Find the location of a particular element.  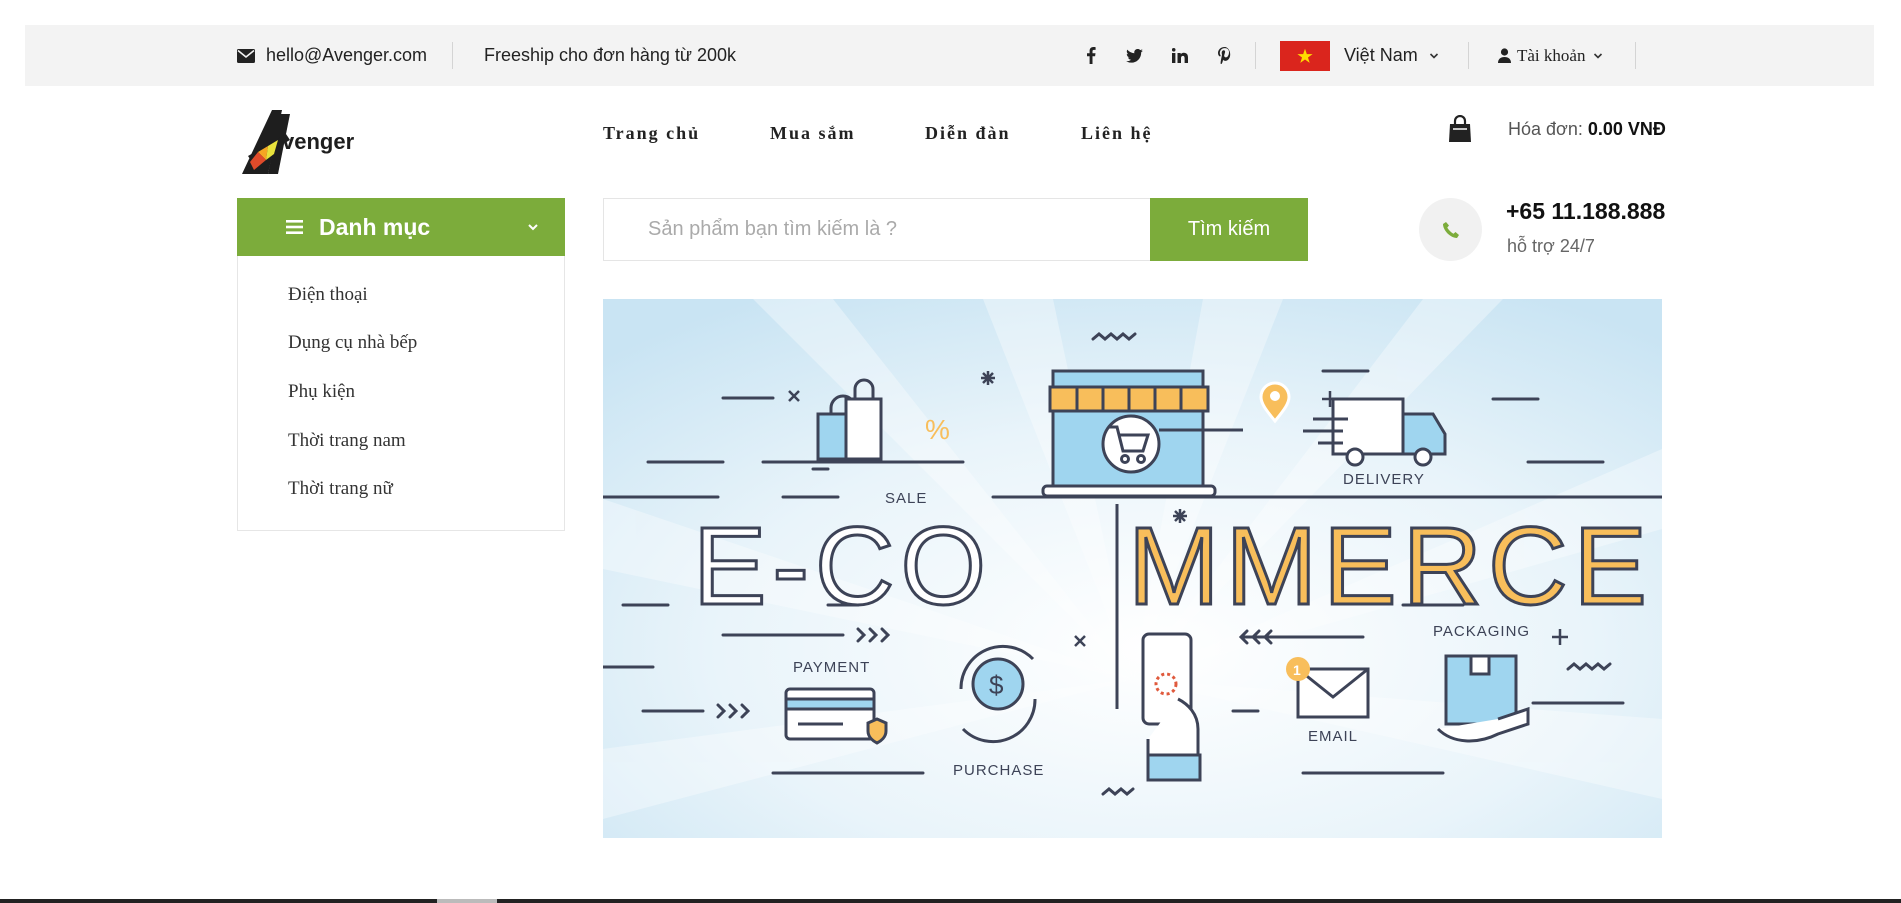

facebook-icon is located at coordinates (1091, 55).